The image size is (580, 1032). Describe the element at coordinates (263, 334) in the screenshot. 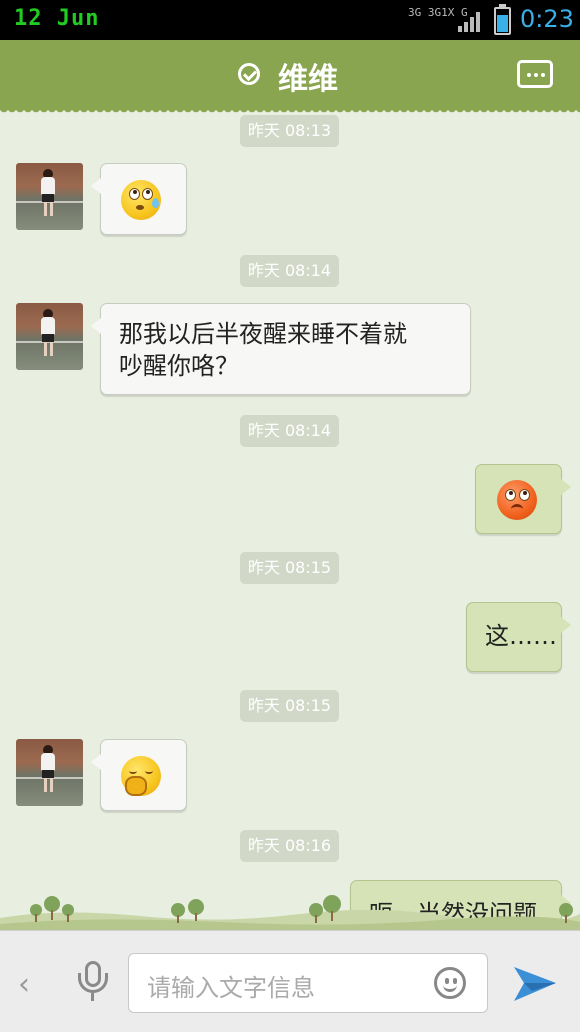

I see `message-text: 那我以后半夜醒来睡不着就` at that location.